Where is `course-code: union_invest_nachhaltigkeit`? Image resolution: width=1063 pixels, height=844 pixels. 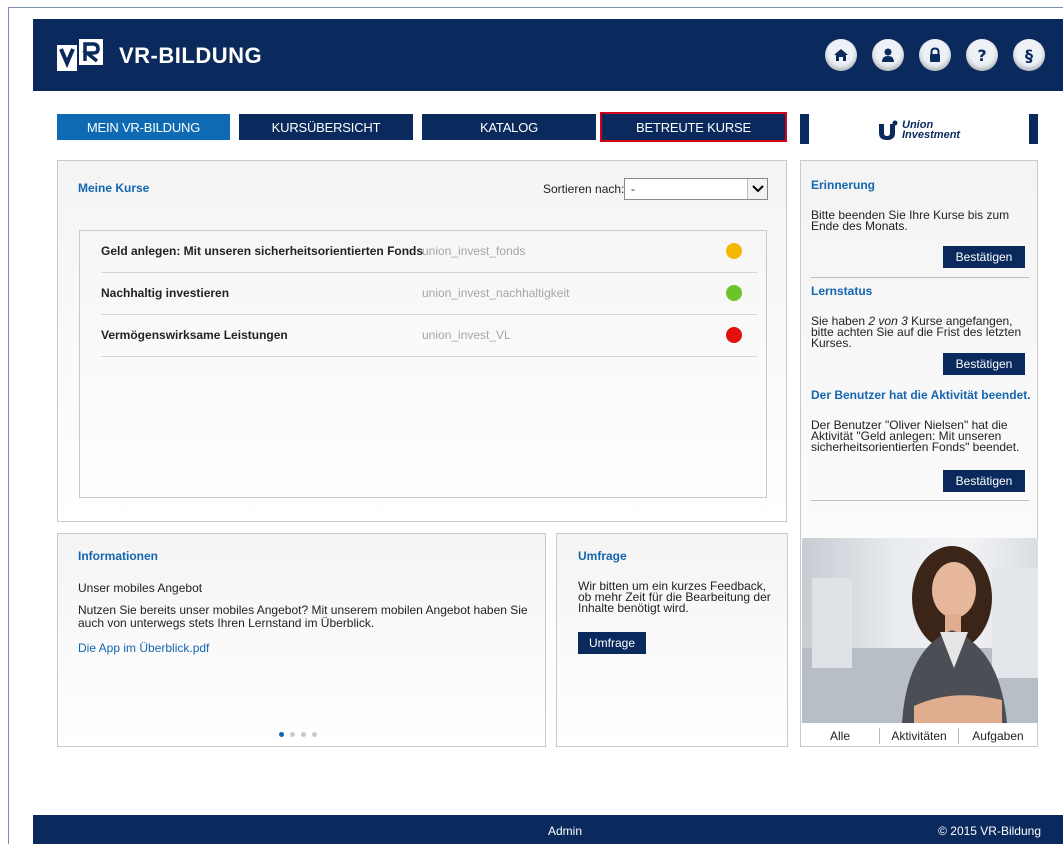 course-code: union_invest_nachhaltigkeit is located at coordinates (496, 293).